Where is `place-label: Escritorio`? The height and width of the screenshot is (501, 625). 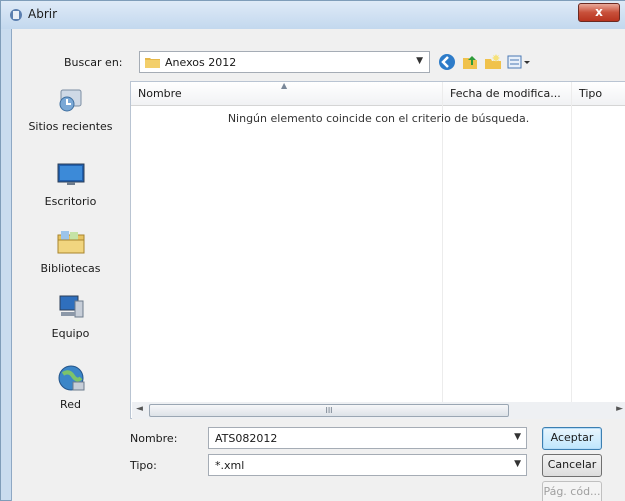
place-label: Escritorio is located at coordinates (70, 201).